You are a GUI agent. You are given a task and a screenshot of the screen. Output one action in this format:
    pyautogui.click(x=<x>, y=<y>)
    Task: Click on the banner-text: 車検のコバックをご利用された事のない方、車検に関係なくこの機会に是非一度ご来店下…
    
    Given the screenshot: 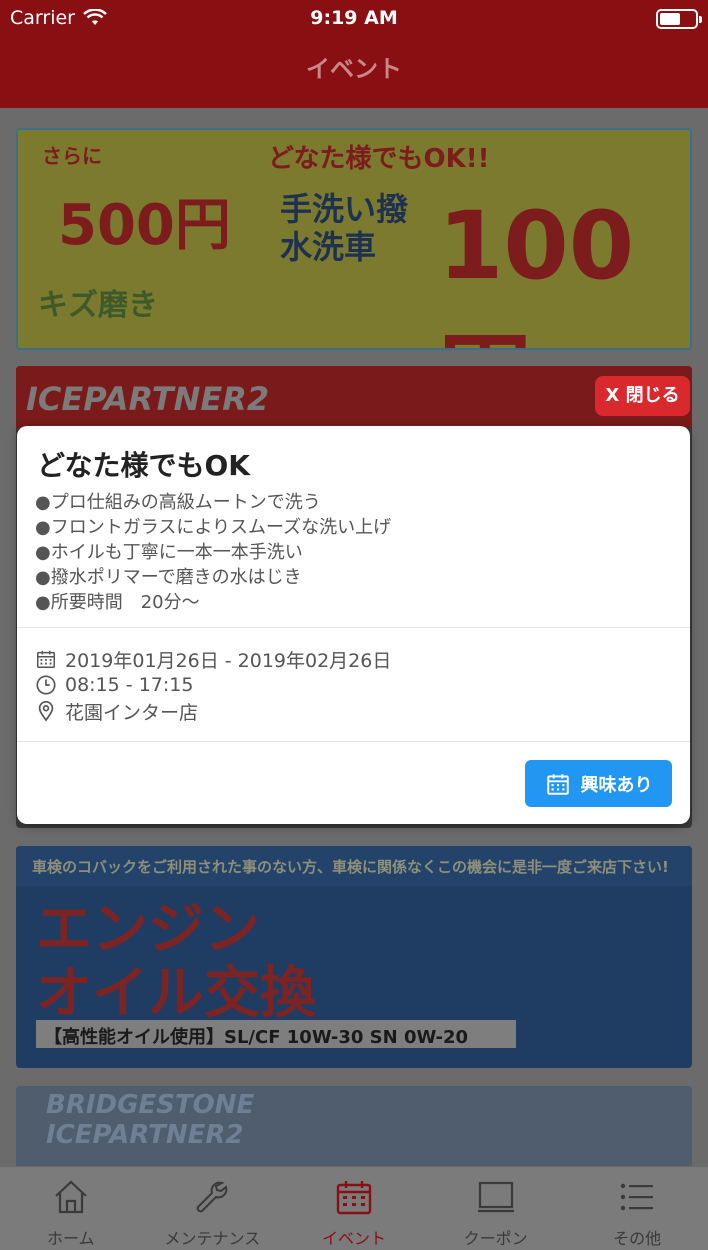 What is the action you would take?
    pyautogui.click(x=354, y=866)
    